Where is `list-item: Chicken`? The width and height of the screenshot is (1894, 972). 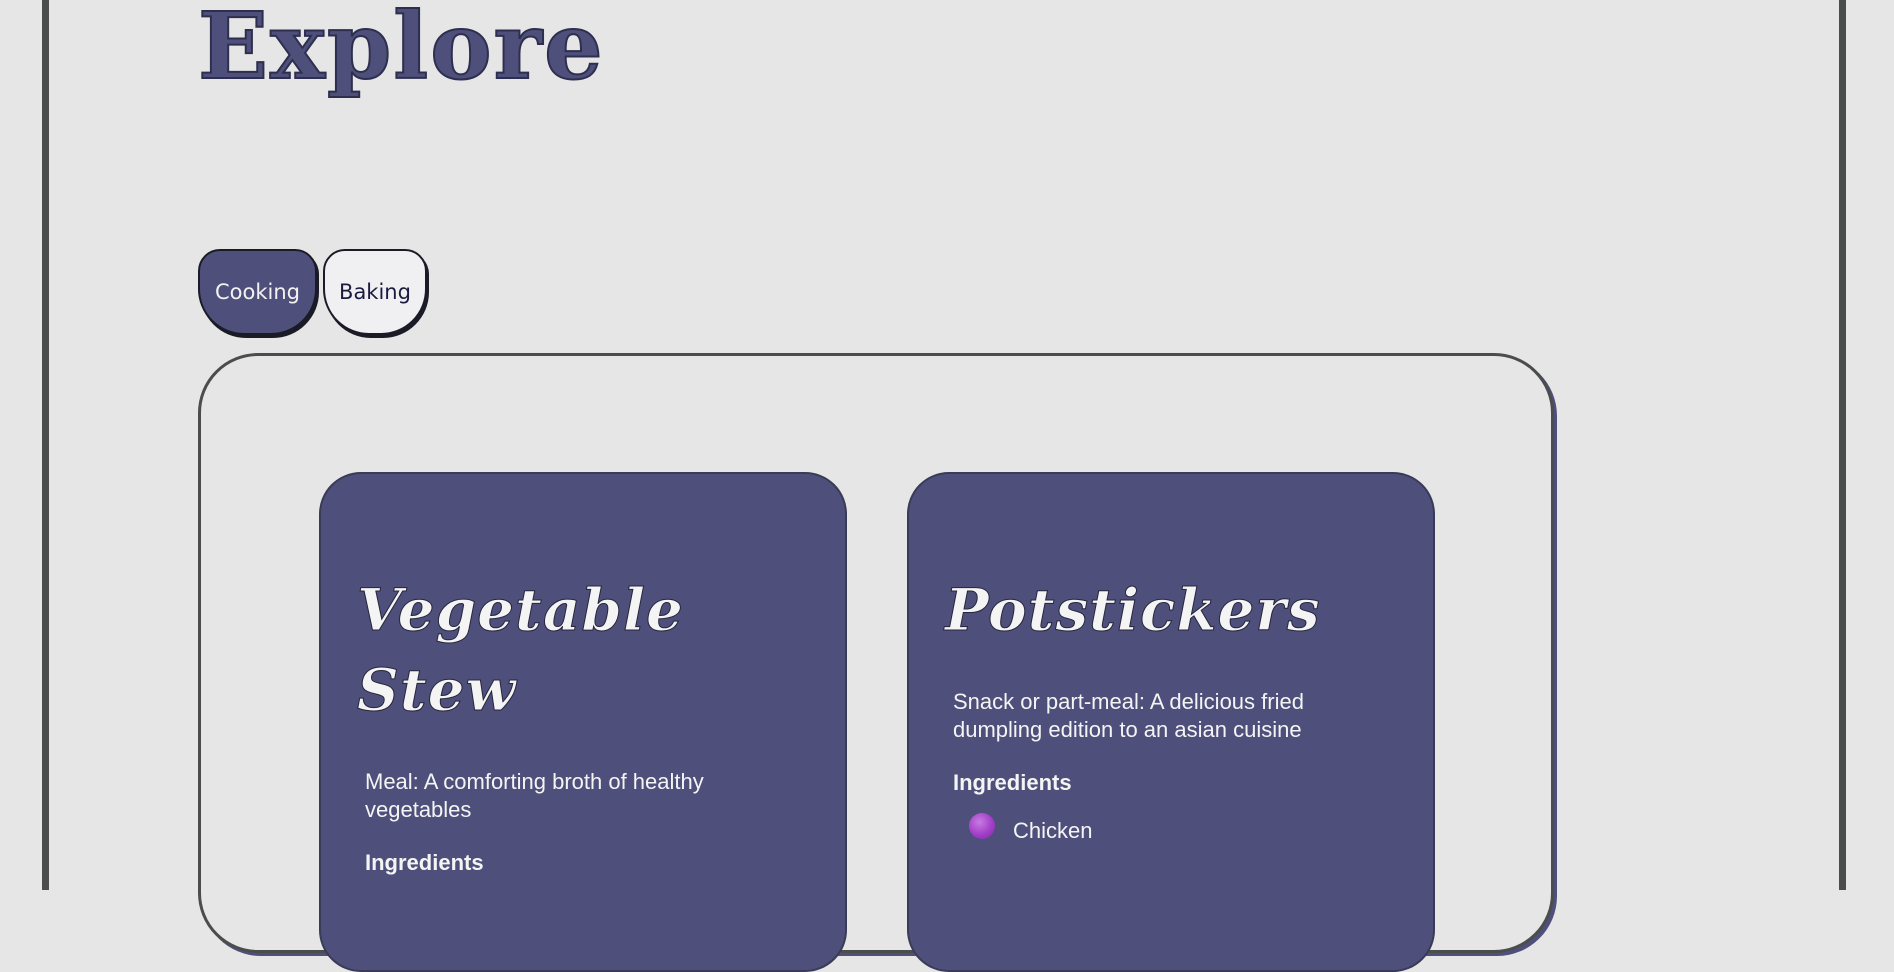
list-item: Chicken is located at coordinates (1031, 828).